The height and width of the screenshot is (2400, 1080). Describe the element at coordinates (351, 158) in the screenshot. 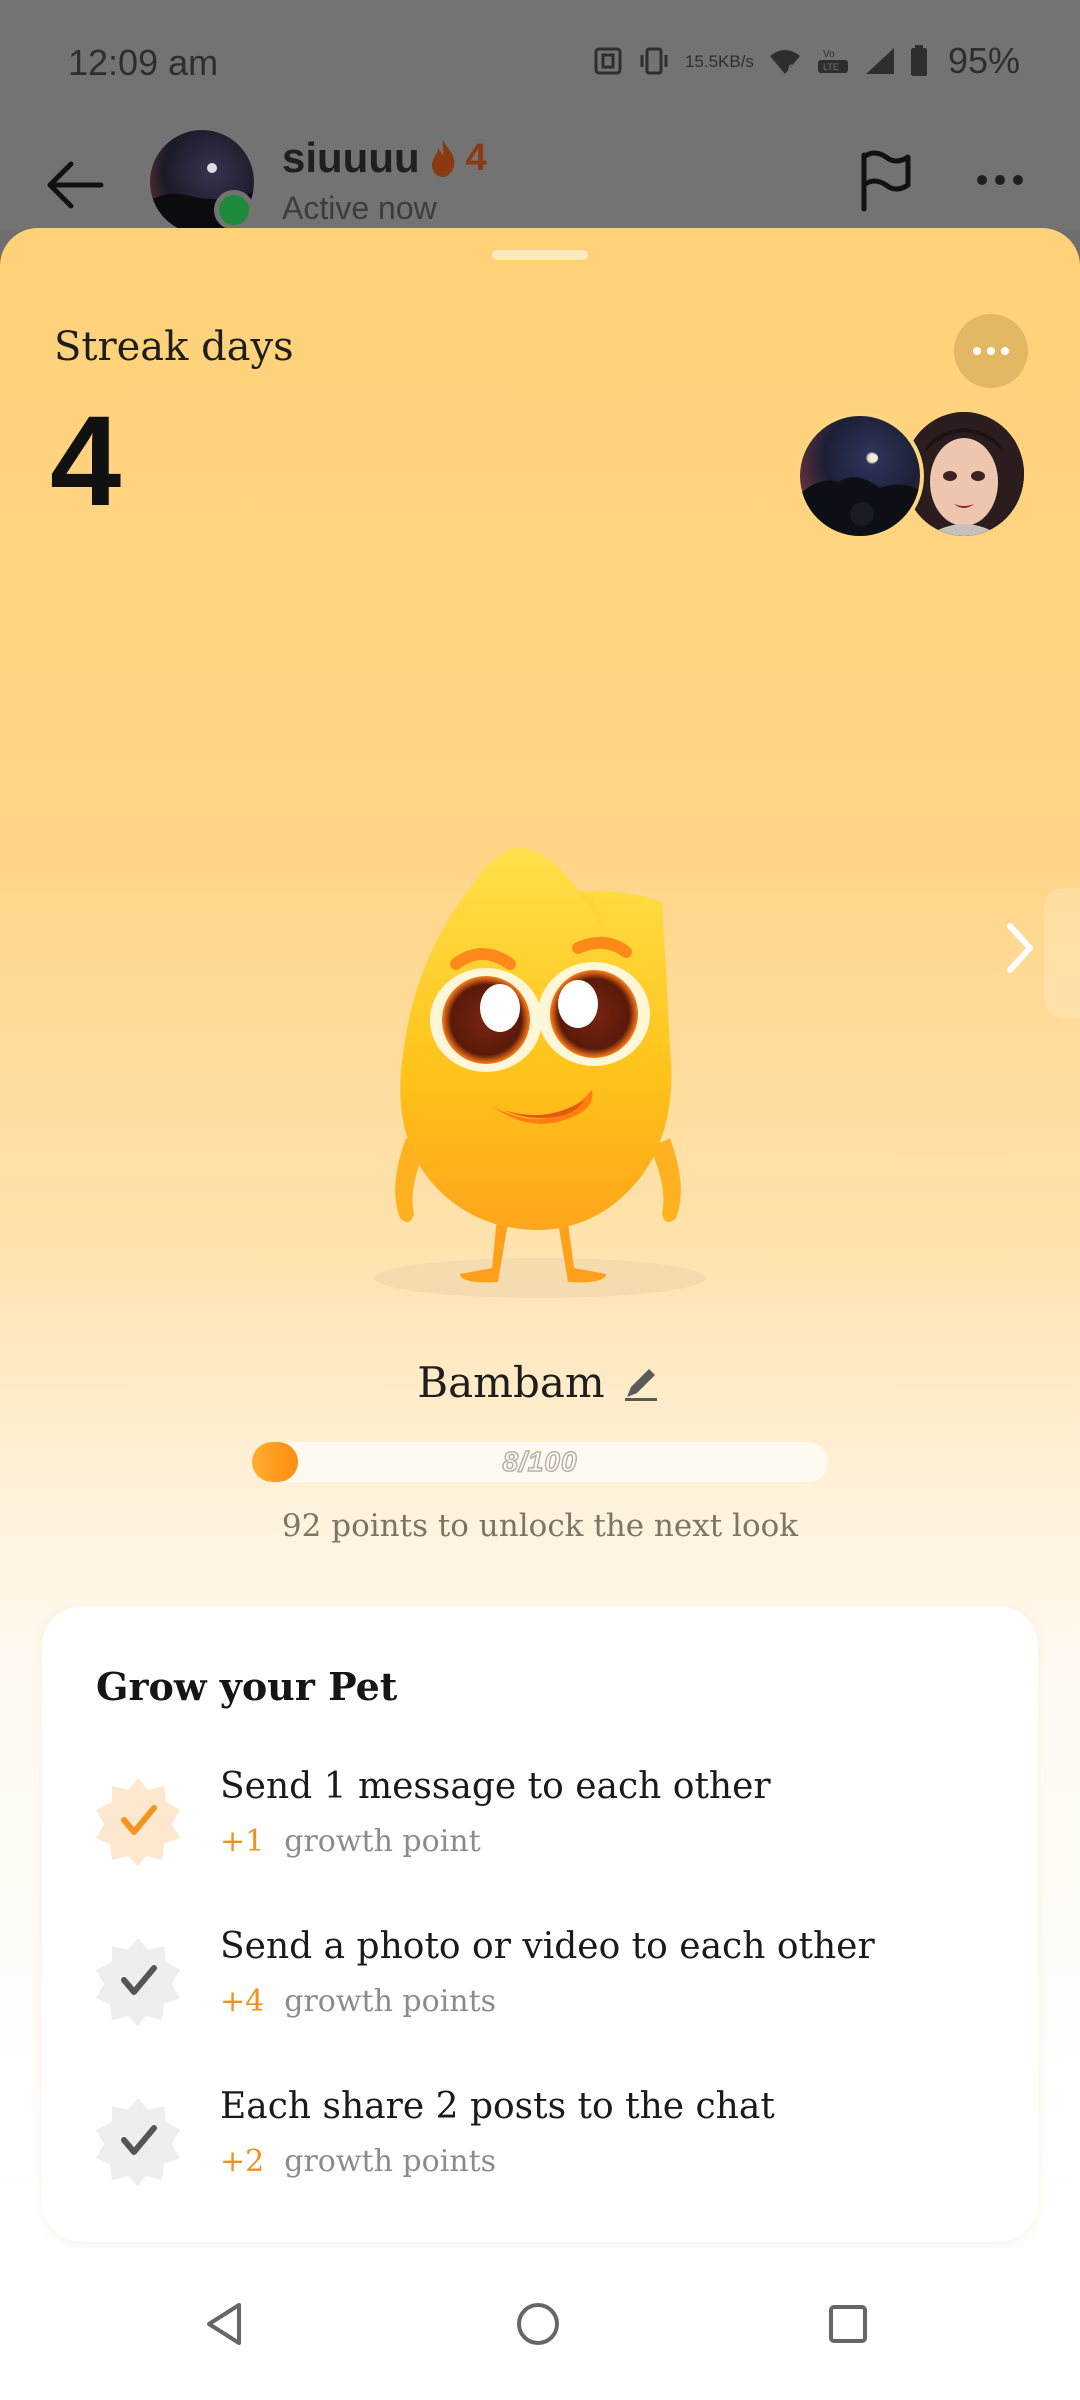

I see `chat-name: siuuuu` at that location.